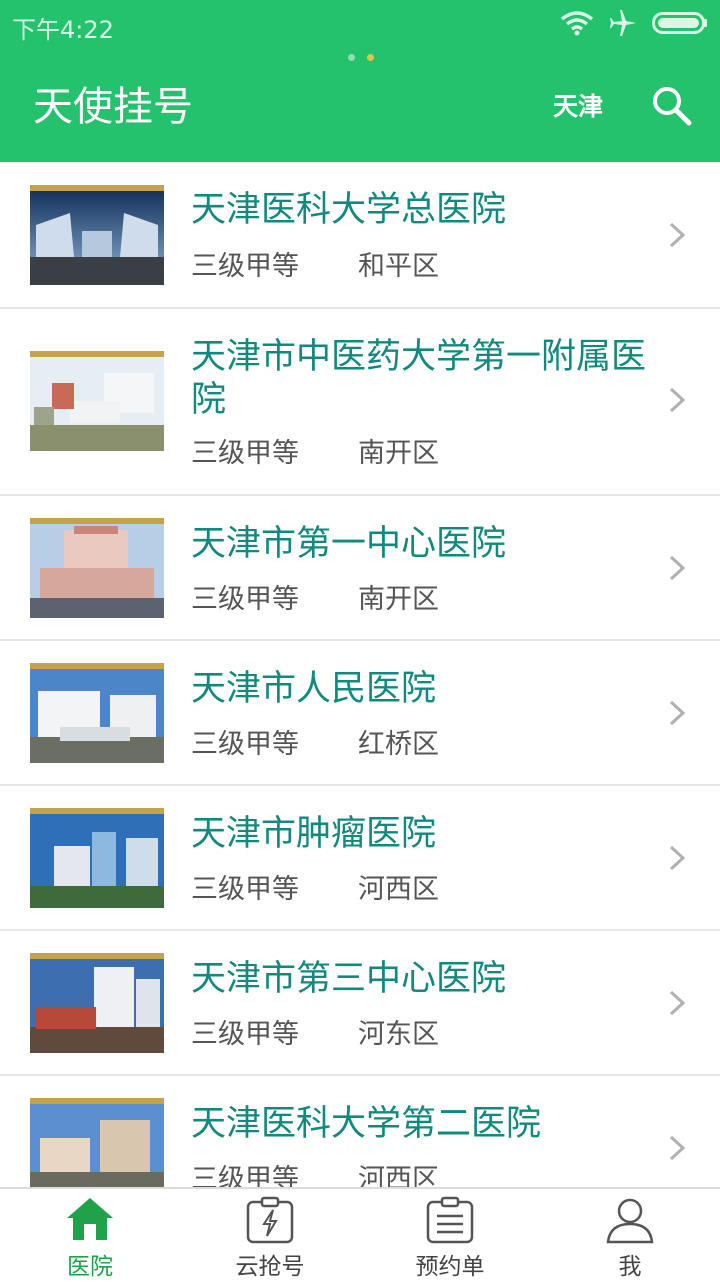 The height and width of the screenshot is (1282, 720). I want to click on hospital-name: 天津市第三中心医院, so click(349, 979).